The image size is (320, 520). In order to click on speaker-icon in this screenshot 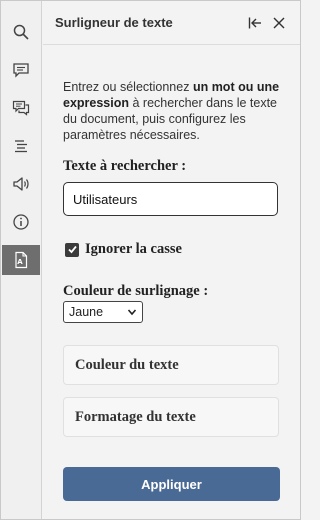, I will do `click(21, 184)`.